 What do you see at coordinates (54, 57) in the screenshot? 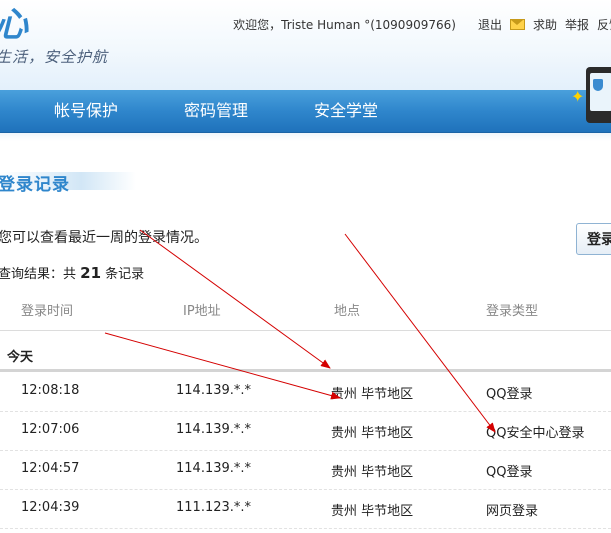
I see `slogan: 生活，安全护航` at bounding box center [54, 57].